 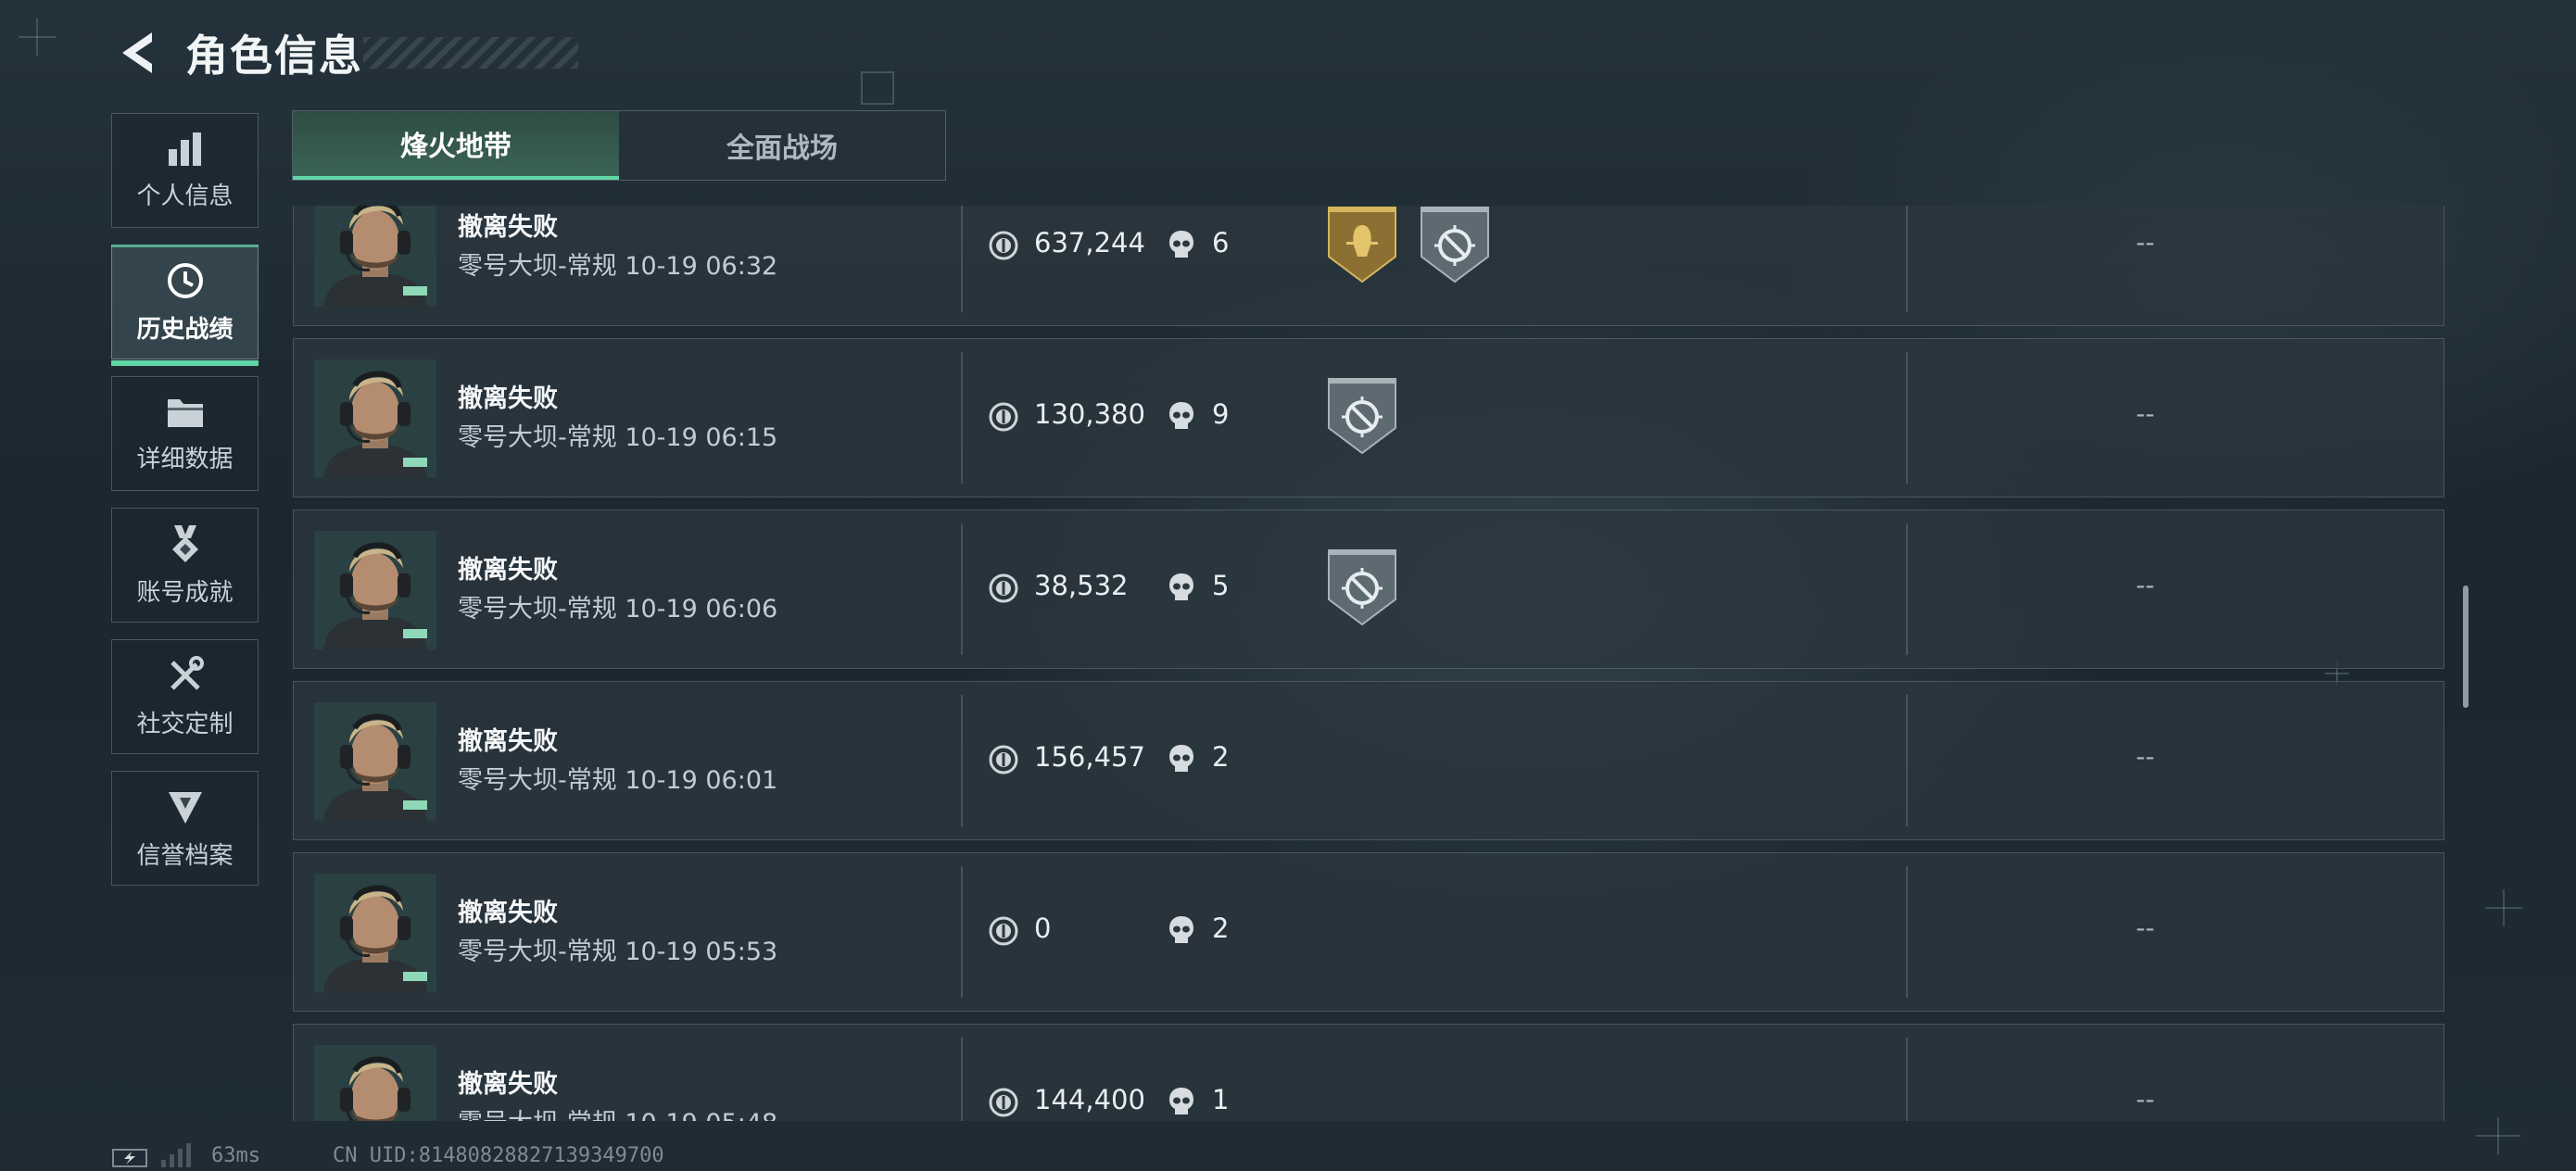 What do you see at coordinates (235, 1155) in the screenshot?
I see `ping-text: 63ms` at bounding box center [235, 1155].